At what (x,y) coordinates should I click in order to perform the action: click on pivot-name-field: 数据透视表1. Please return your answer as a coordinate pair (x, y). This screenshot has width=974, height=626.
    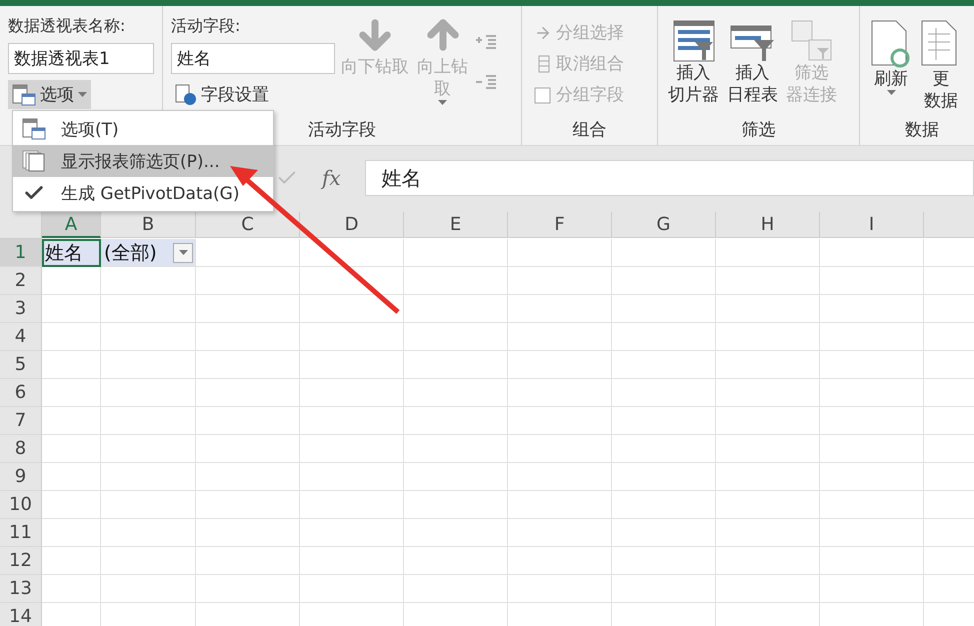
    Looking at the image, I should click on (81, 58).